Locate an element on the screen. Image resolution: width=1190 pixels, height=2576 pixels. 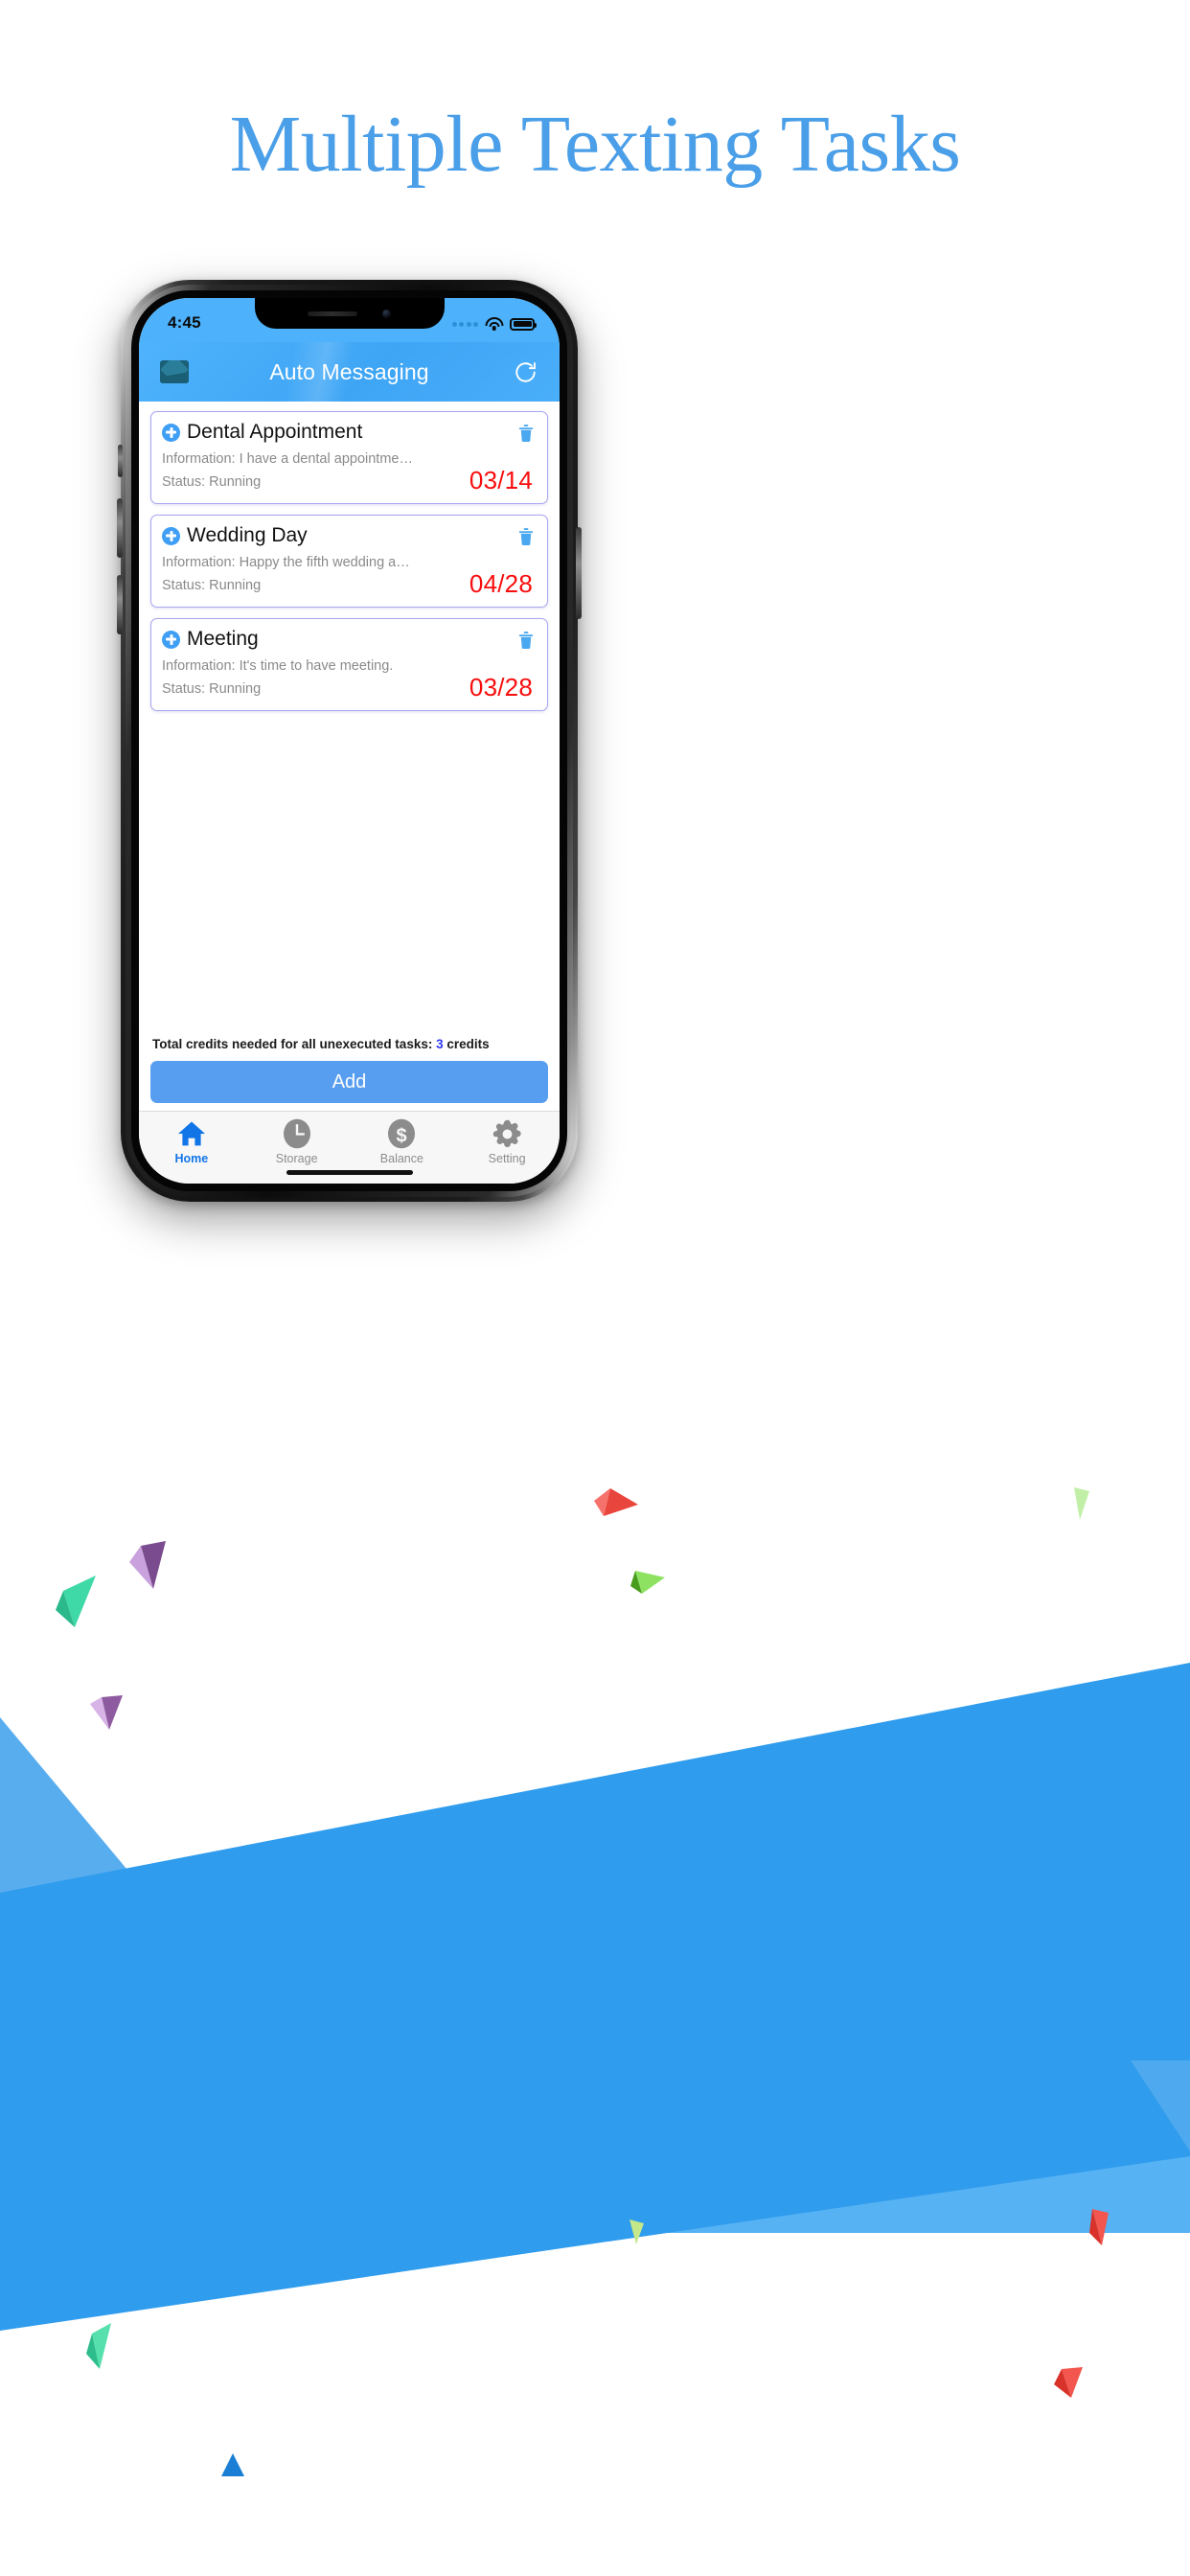
tab-home: Home is located at coordinates (191, 1141).